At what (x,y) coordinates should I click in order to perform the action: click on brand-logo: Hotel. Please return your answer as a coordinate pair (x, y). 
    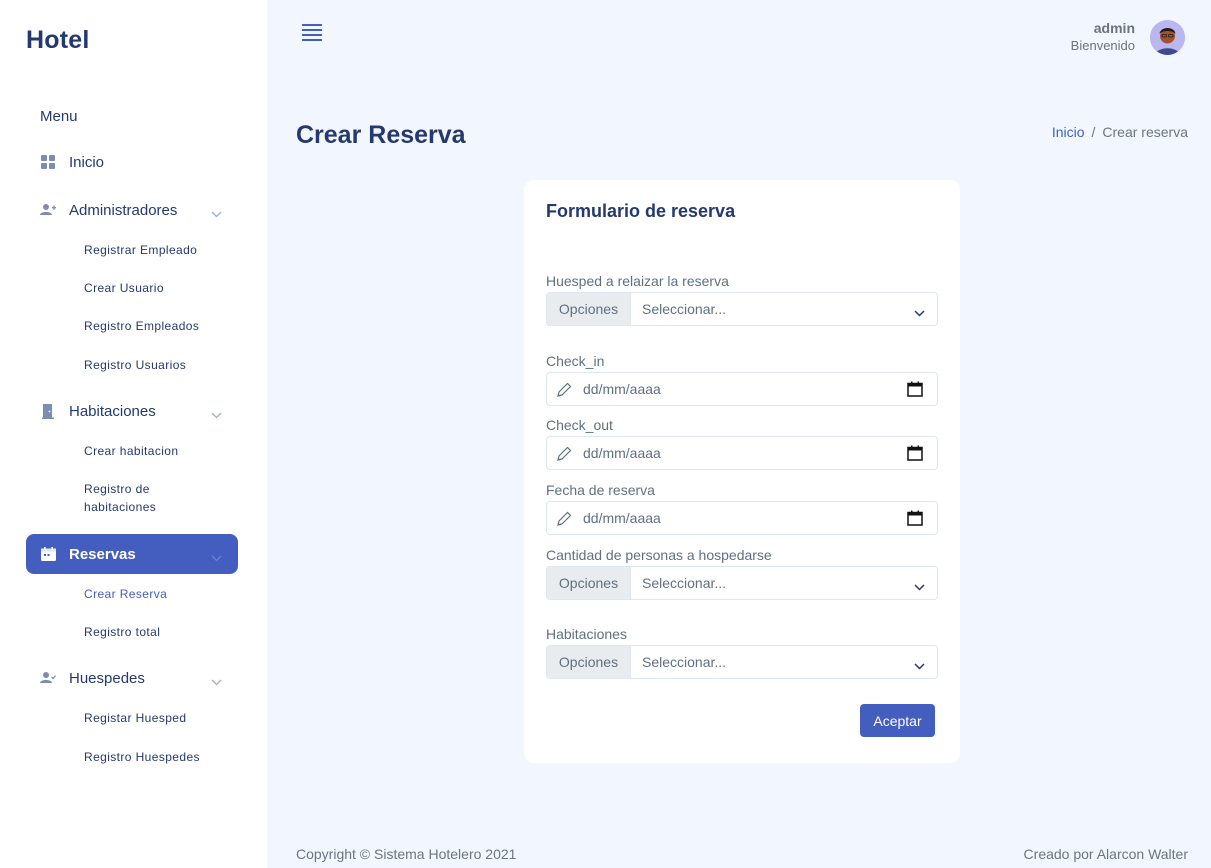
    Looking at the image, I should click on (58, 40).